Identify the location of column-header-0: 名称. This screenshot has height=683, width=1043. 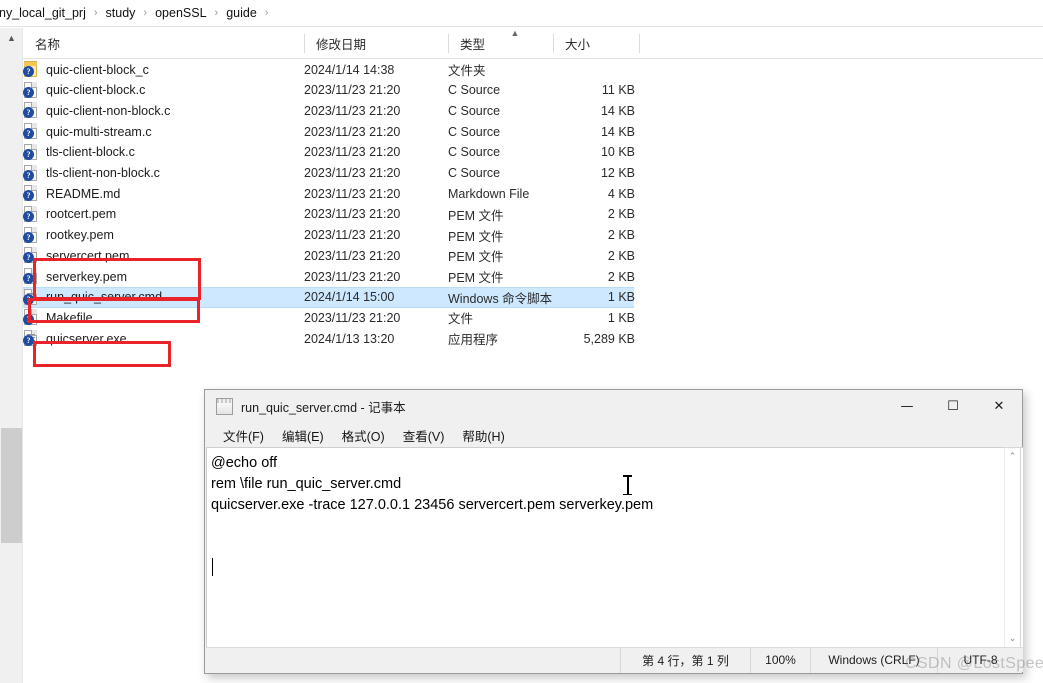
(163, 43).